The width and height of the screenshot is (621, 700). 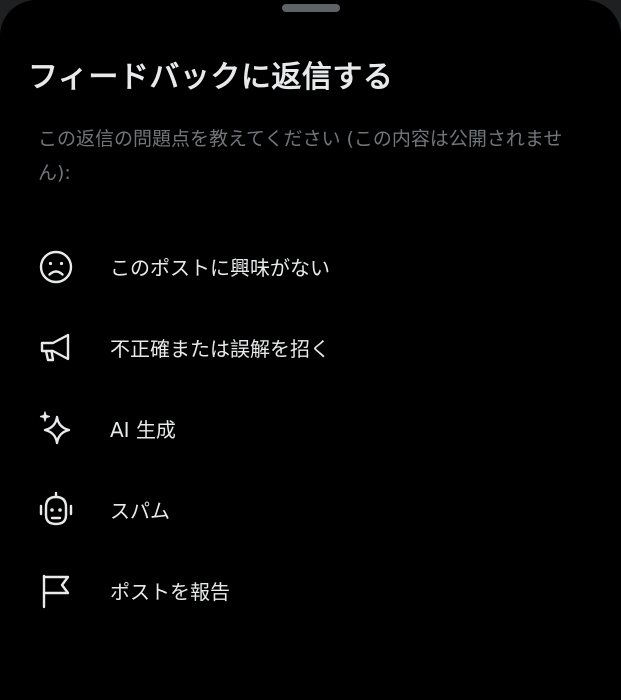 I want to click on megaphone-icon, so click(x=56, y=348).